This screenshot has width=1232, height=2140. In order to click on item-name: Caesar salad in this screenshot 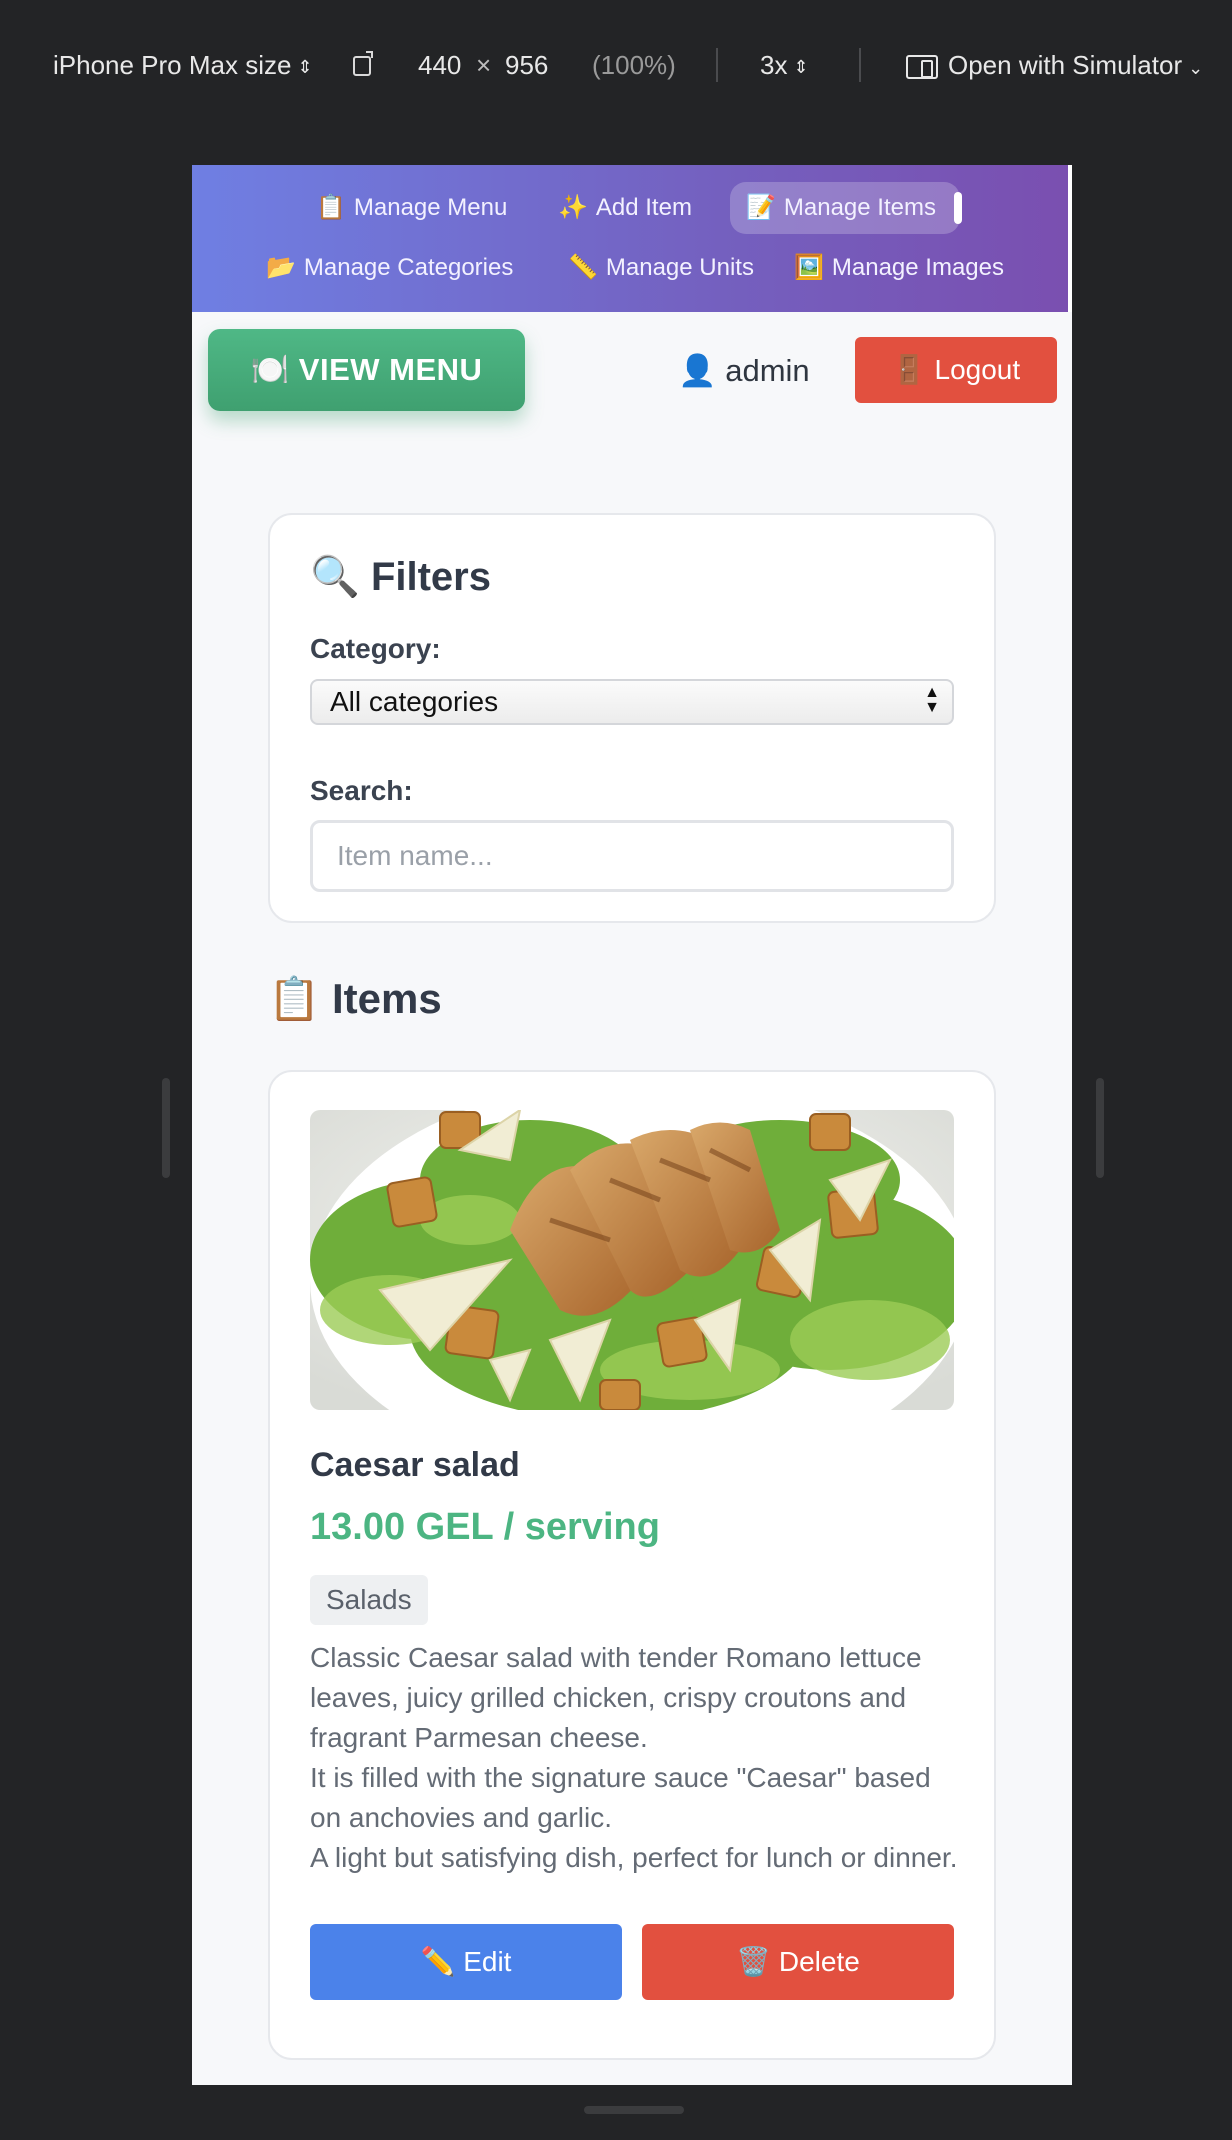, I will do `click(415, 1465)`.